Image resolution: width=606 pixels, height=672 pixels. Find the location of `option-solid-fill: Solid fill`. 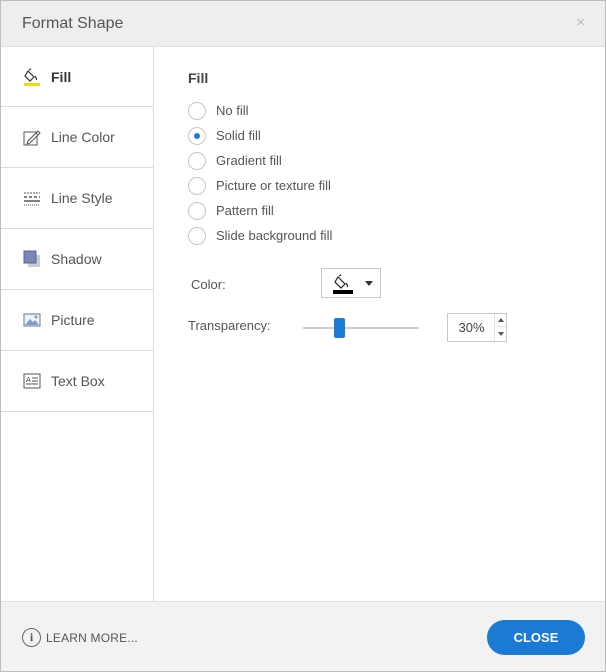

option-solid-fill: Solid fill is located at coordinates (260, 135).